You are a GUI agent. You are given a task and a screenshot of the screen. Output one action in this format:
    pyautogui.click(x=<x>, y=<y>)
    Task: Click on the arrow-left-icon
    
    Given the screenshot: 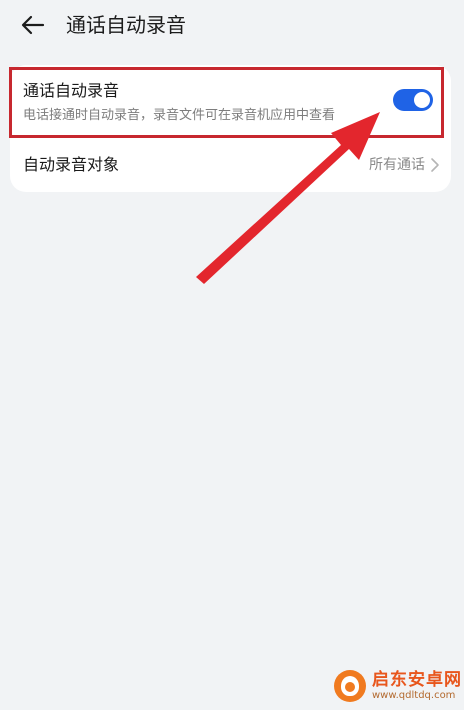 What is the action you would take?
    pyautogui.click(x=33, y=25)
    